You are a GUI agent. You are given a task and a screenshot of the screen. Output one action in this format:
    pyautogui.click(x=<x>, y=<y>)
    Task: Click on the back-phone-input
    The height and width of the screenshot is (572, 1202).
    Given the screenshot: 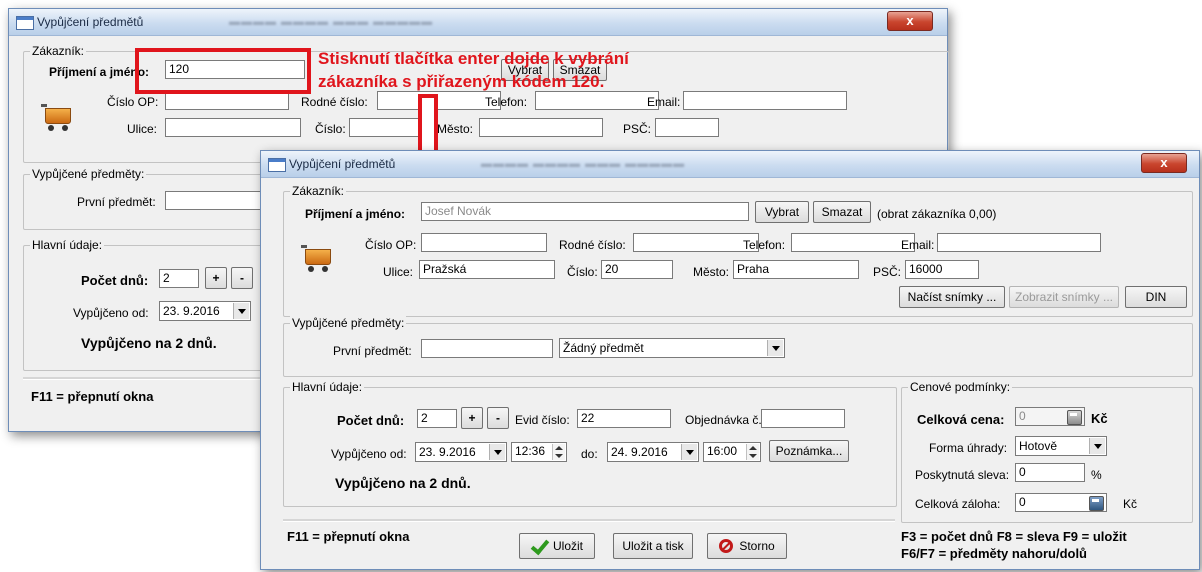 What is the action you would take?
    pyautogui.click(x=597, y=100)
    